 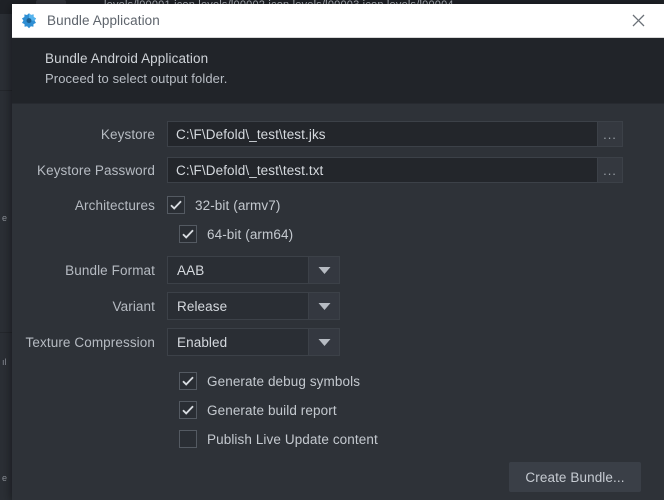 I want to click on dialog-title: Bundle Application, so click(x=103, y=20).